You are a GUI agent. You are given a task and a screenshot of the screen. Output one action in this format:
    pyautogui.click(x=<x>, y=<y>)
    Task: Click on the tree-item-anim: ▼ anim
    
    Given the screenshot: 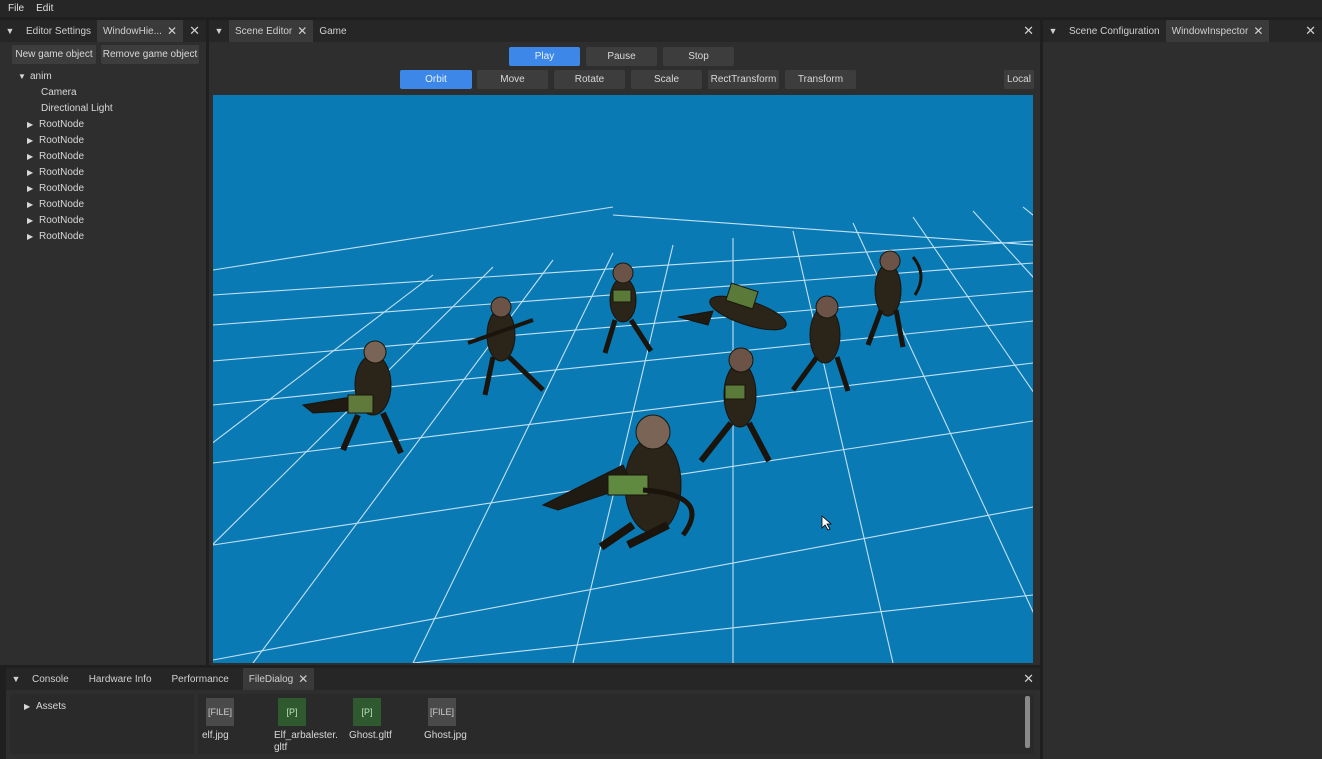 What is the action you would take?
    pyautogui.click(x=35, y=76)
    